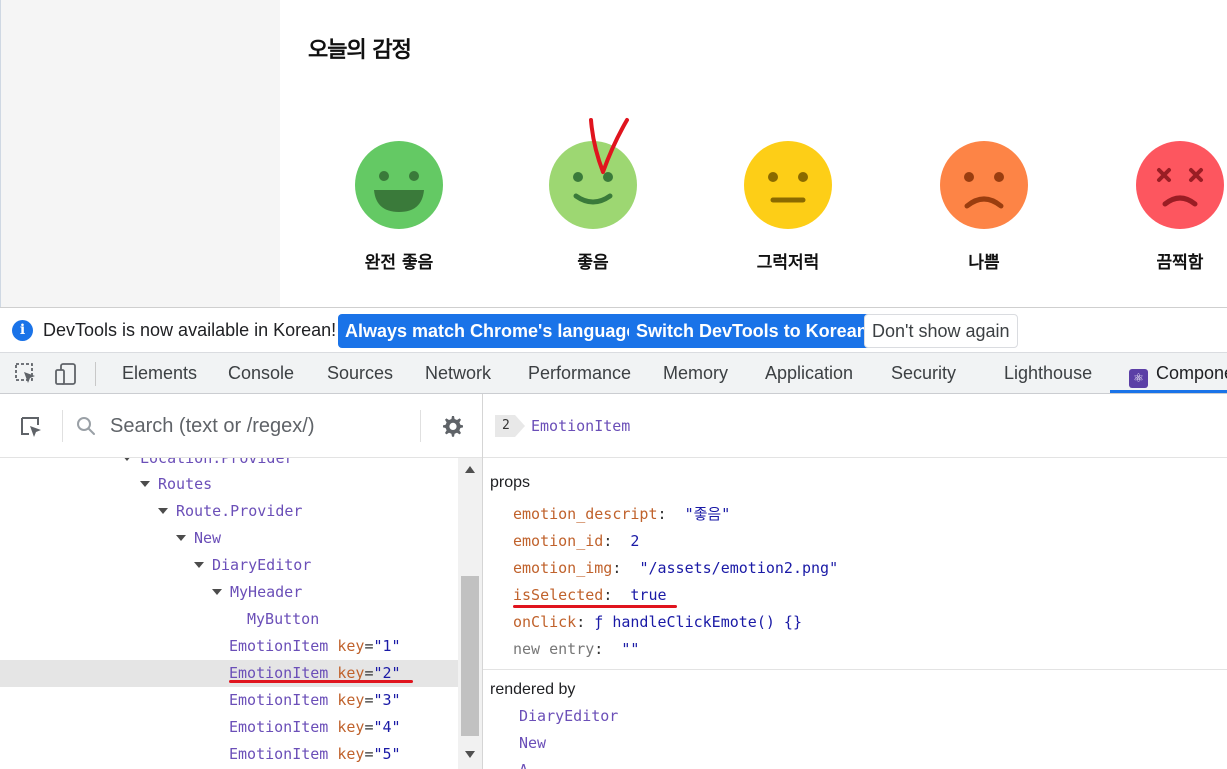 The width and height of the screenshot is (1227, 769). What do you see at coordinates (491, 331) in the screenshot?
I see `always-match-language-button: Always match Chrome's language` at bounding box center [491, 331].